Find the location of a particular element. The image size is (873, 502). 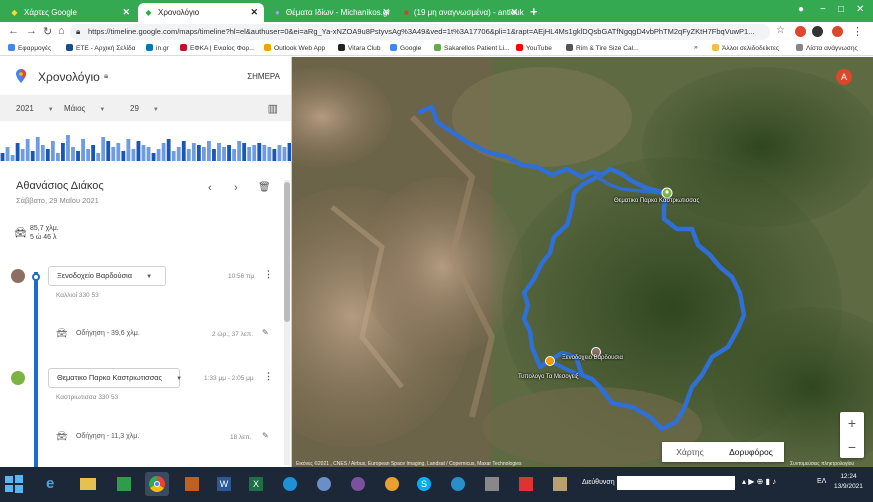

new-tab-button: + is located at coordinates (534, 11).